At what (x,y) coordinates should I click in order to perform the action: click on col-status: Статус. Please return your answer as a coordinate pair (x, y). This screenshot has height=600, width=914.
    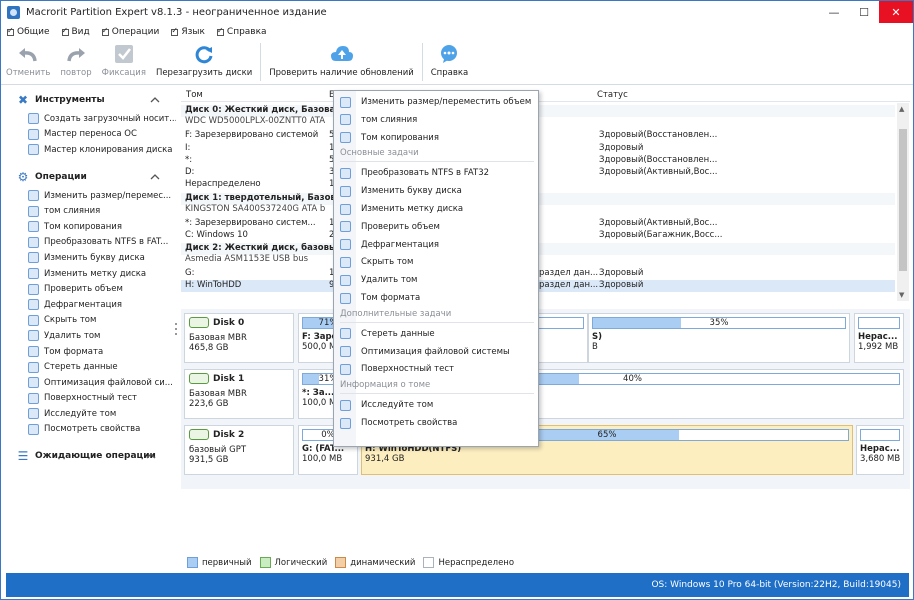
    Looking at the image, I should click on (612, 95).